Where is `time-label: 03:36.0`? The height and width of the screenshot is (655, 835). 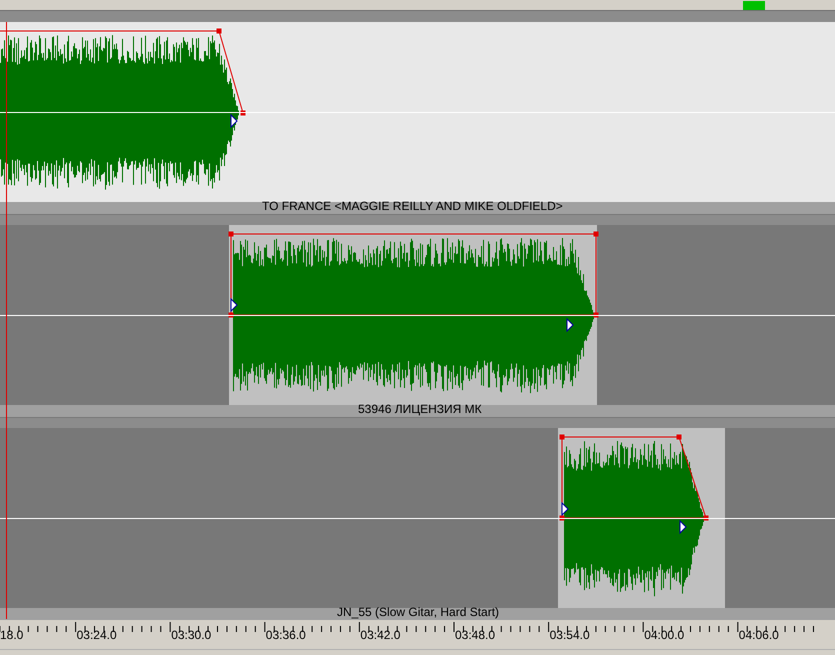 time-label: 03:36.0 is located at coordinates (286, 635).